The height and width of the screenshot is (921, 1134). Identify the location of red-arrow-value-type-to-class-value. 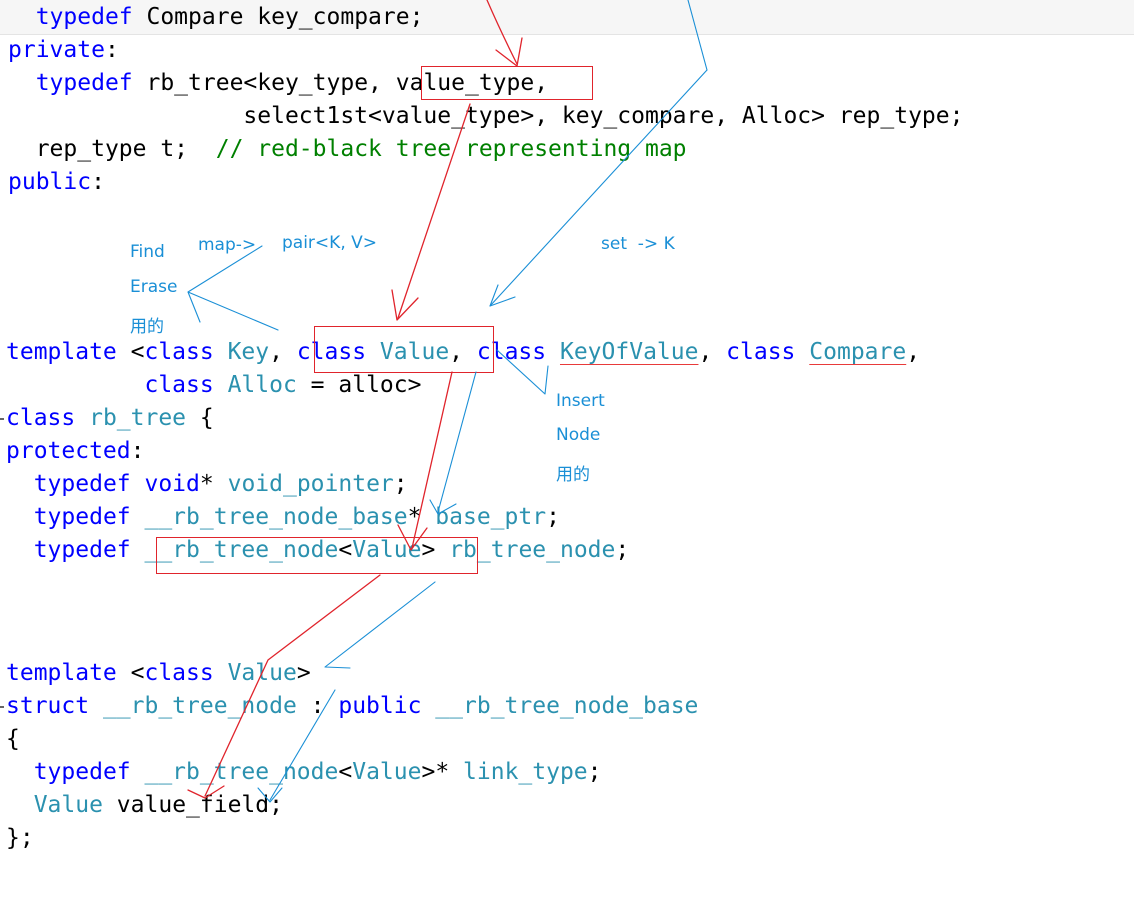
(434, 211).